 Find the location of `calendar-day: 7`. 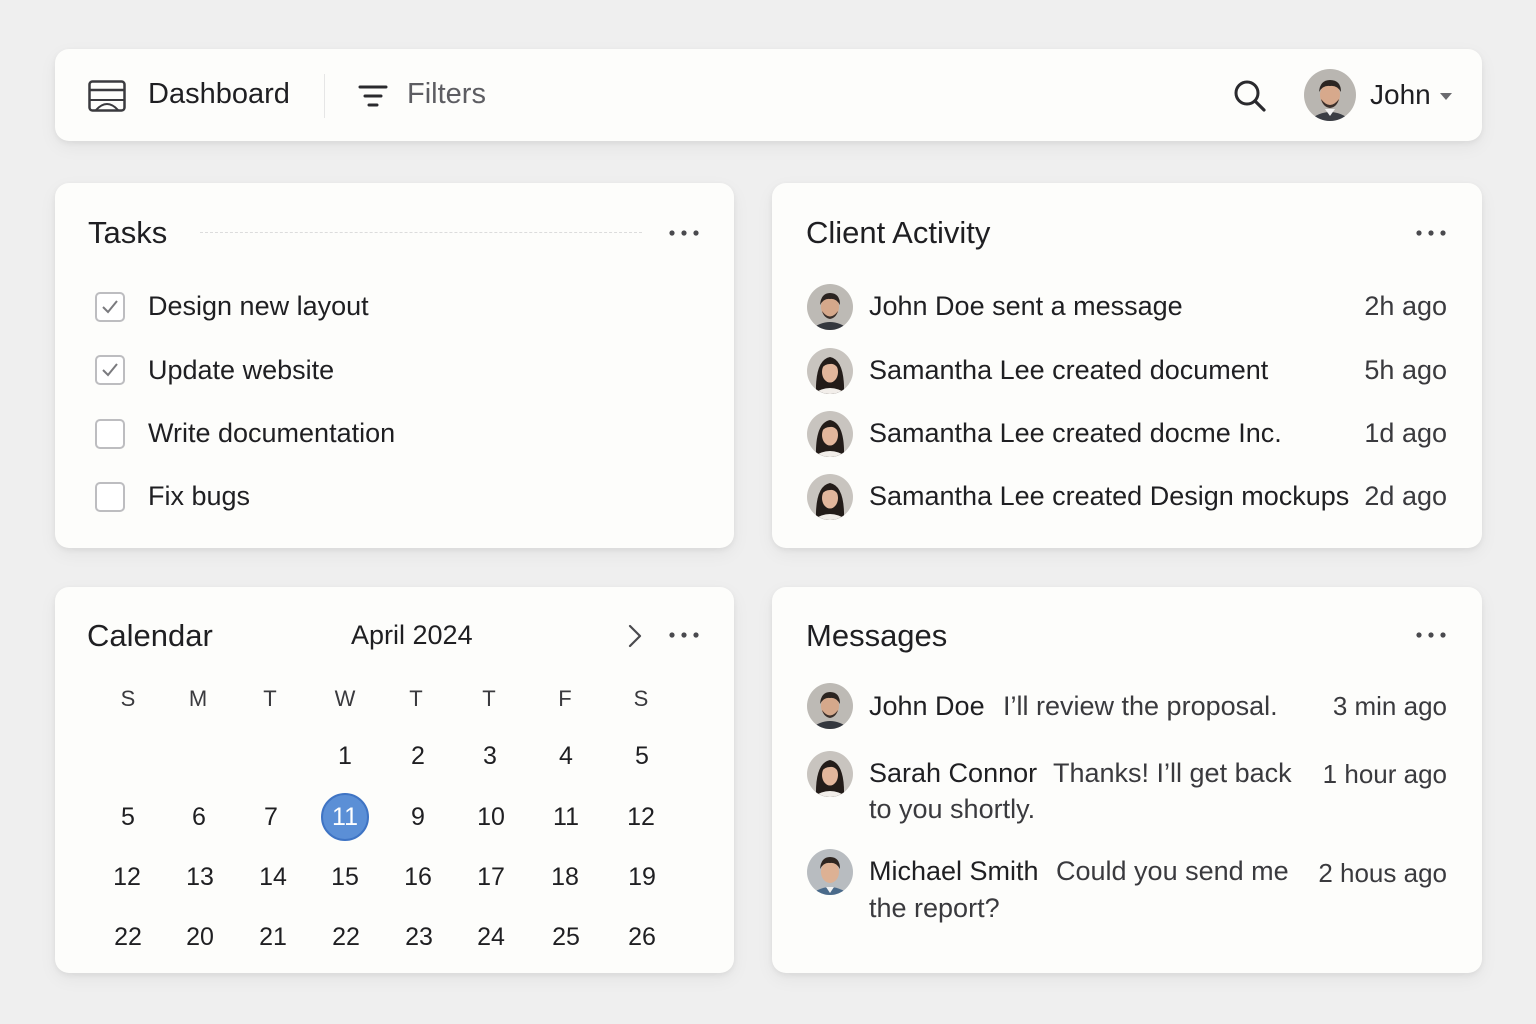

calendar-day: 7 is located at coordinates (271, 817).